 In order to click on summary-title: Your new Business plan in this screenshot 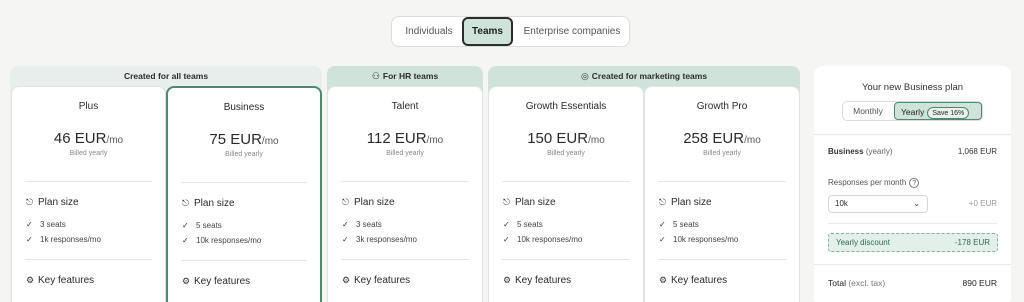, I will do `click(912, 87)`.